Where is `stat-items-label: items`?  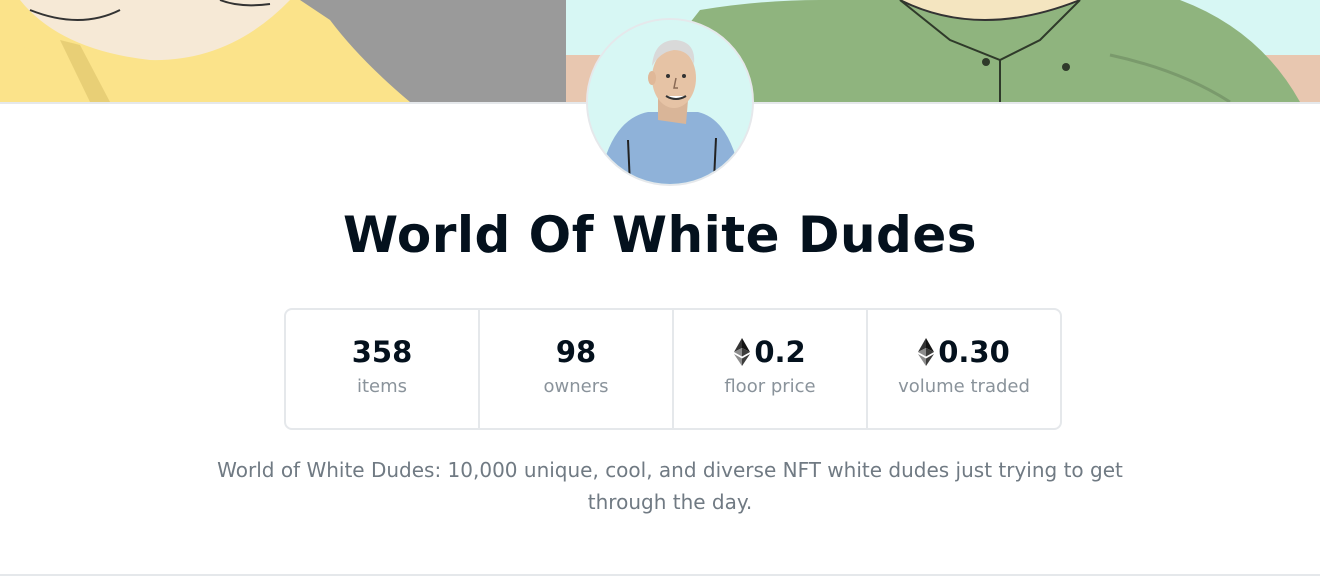
stat-items-label: items is located at coordinates (382, 386).